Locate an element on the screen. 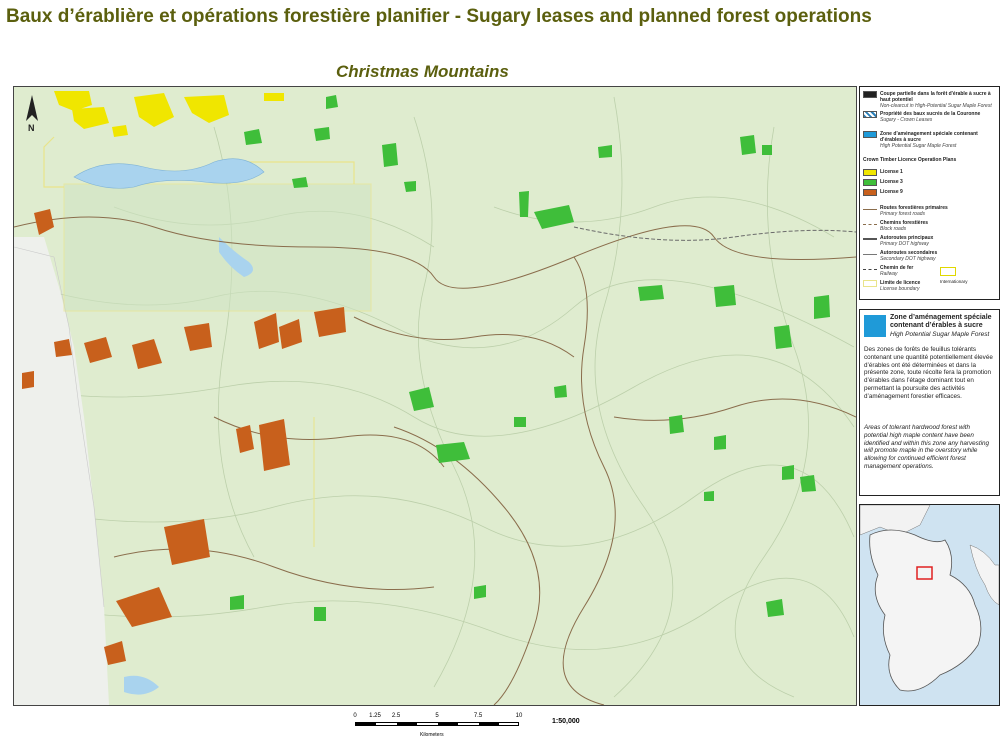 Image resolution: width=1000 pixels, height=746 pixels. scale-unit: Kilometers is located at coordinates (432, 735).